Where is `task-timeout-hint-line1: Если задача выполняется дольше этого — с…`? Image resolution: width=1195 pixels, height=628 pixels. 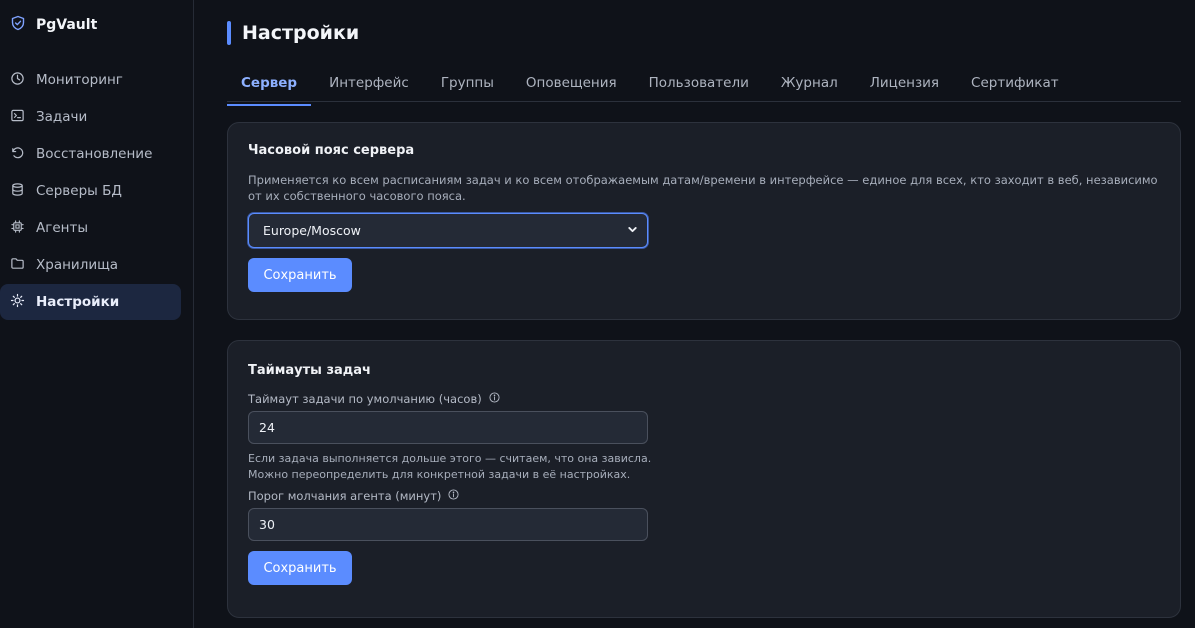
task-timeout-hint-line1: Если задача выполняется дольше этого — с… is located at coordinates (450, 458).